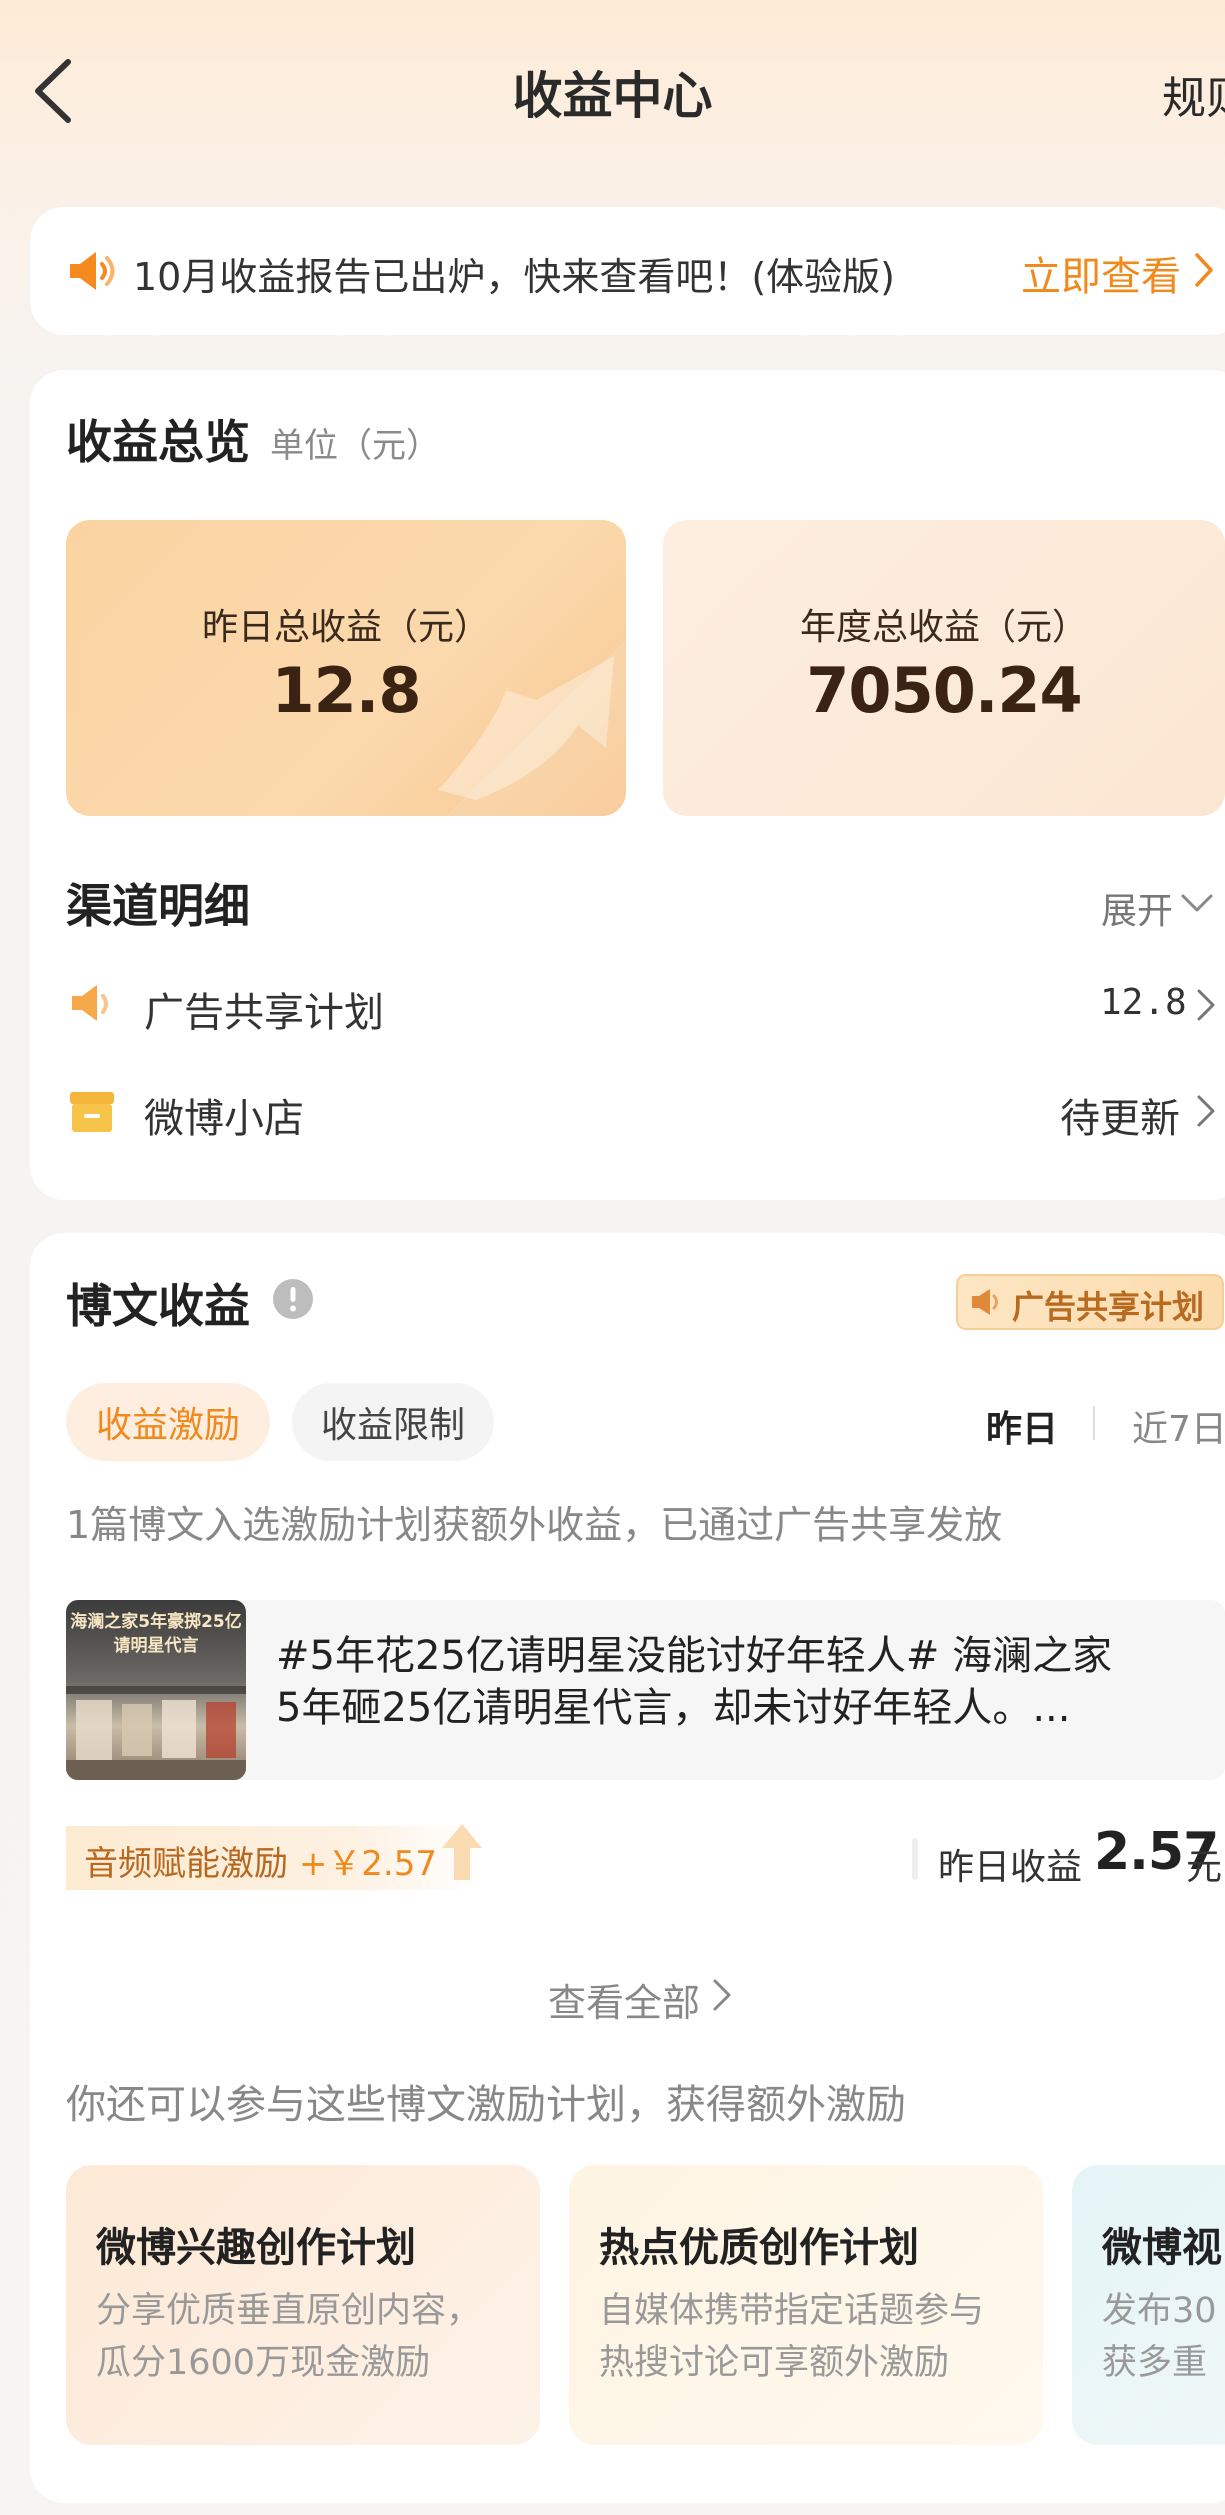  Describe the element at coordinates (1137, 908) in the screenshot. I see `expand-button: 展开` at that location.